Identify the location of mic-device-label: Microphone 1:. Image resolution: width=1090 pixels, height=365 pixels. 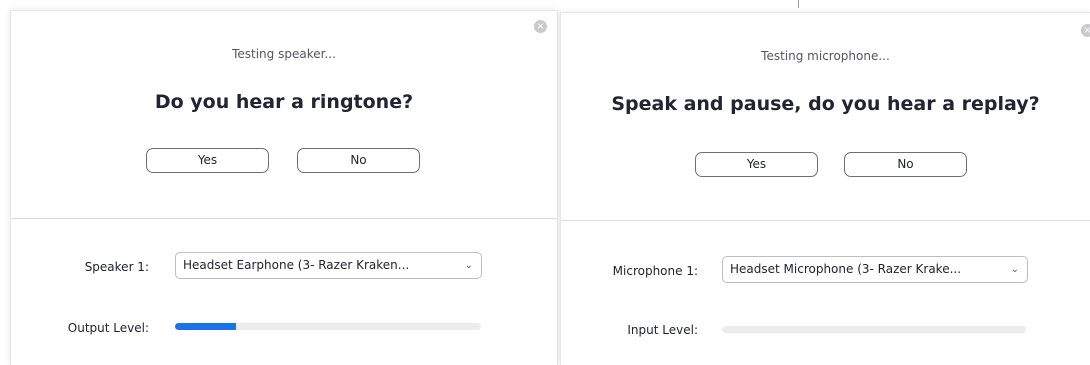
(655, 271).